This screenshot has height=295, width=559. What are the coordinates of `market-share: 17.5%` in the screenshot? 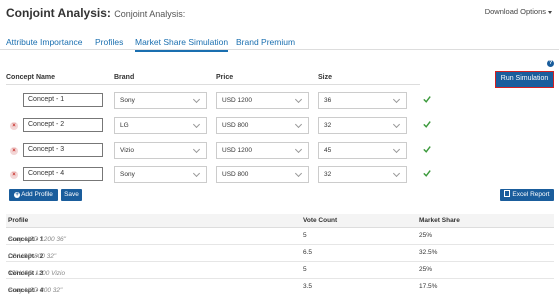 It's located at (428, 286).